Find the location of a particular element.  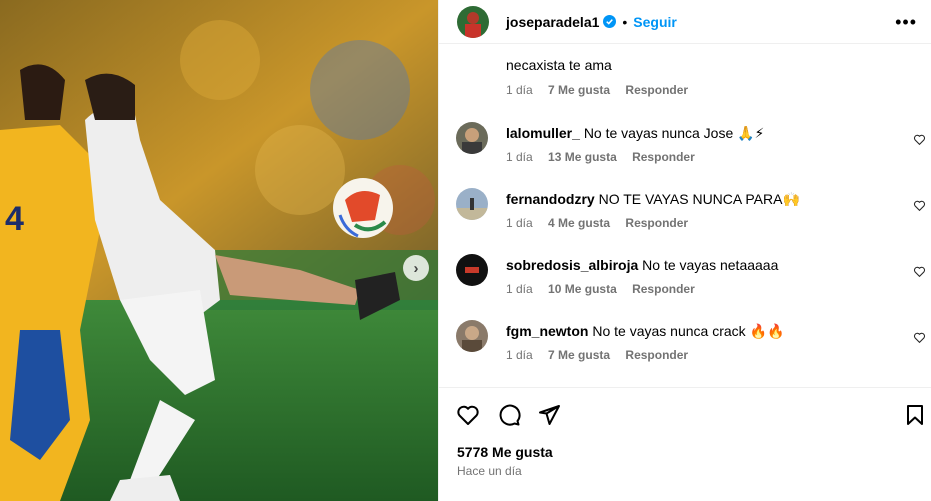

post-header: joseparadela1 • Seguir ••• is located at coordinates (685, 22).